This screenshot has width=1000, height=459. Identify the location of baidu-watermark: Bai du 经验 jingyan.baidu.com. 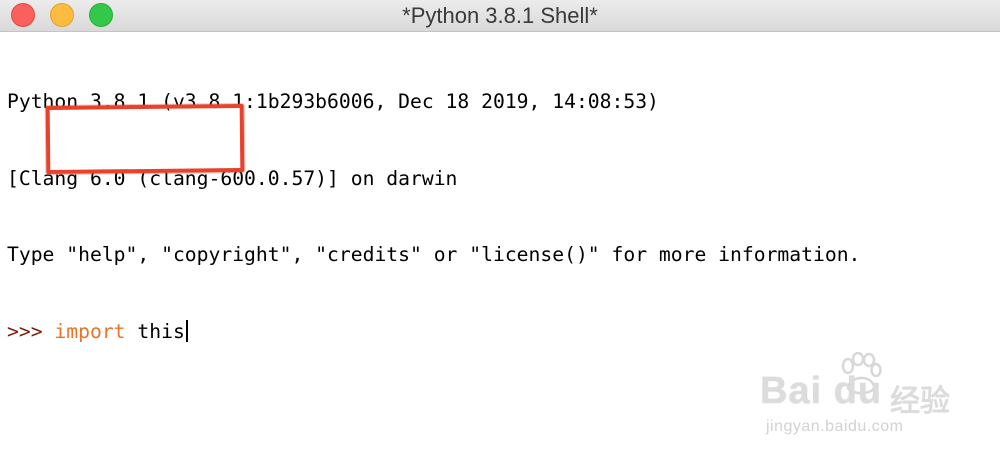
(872, 395).